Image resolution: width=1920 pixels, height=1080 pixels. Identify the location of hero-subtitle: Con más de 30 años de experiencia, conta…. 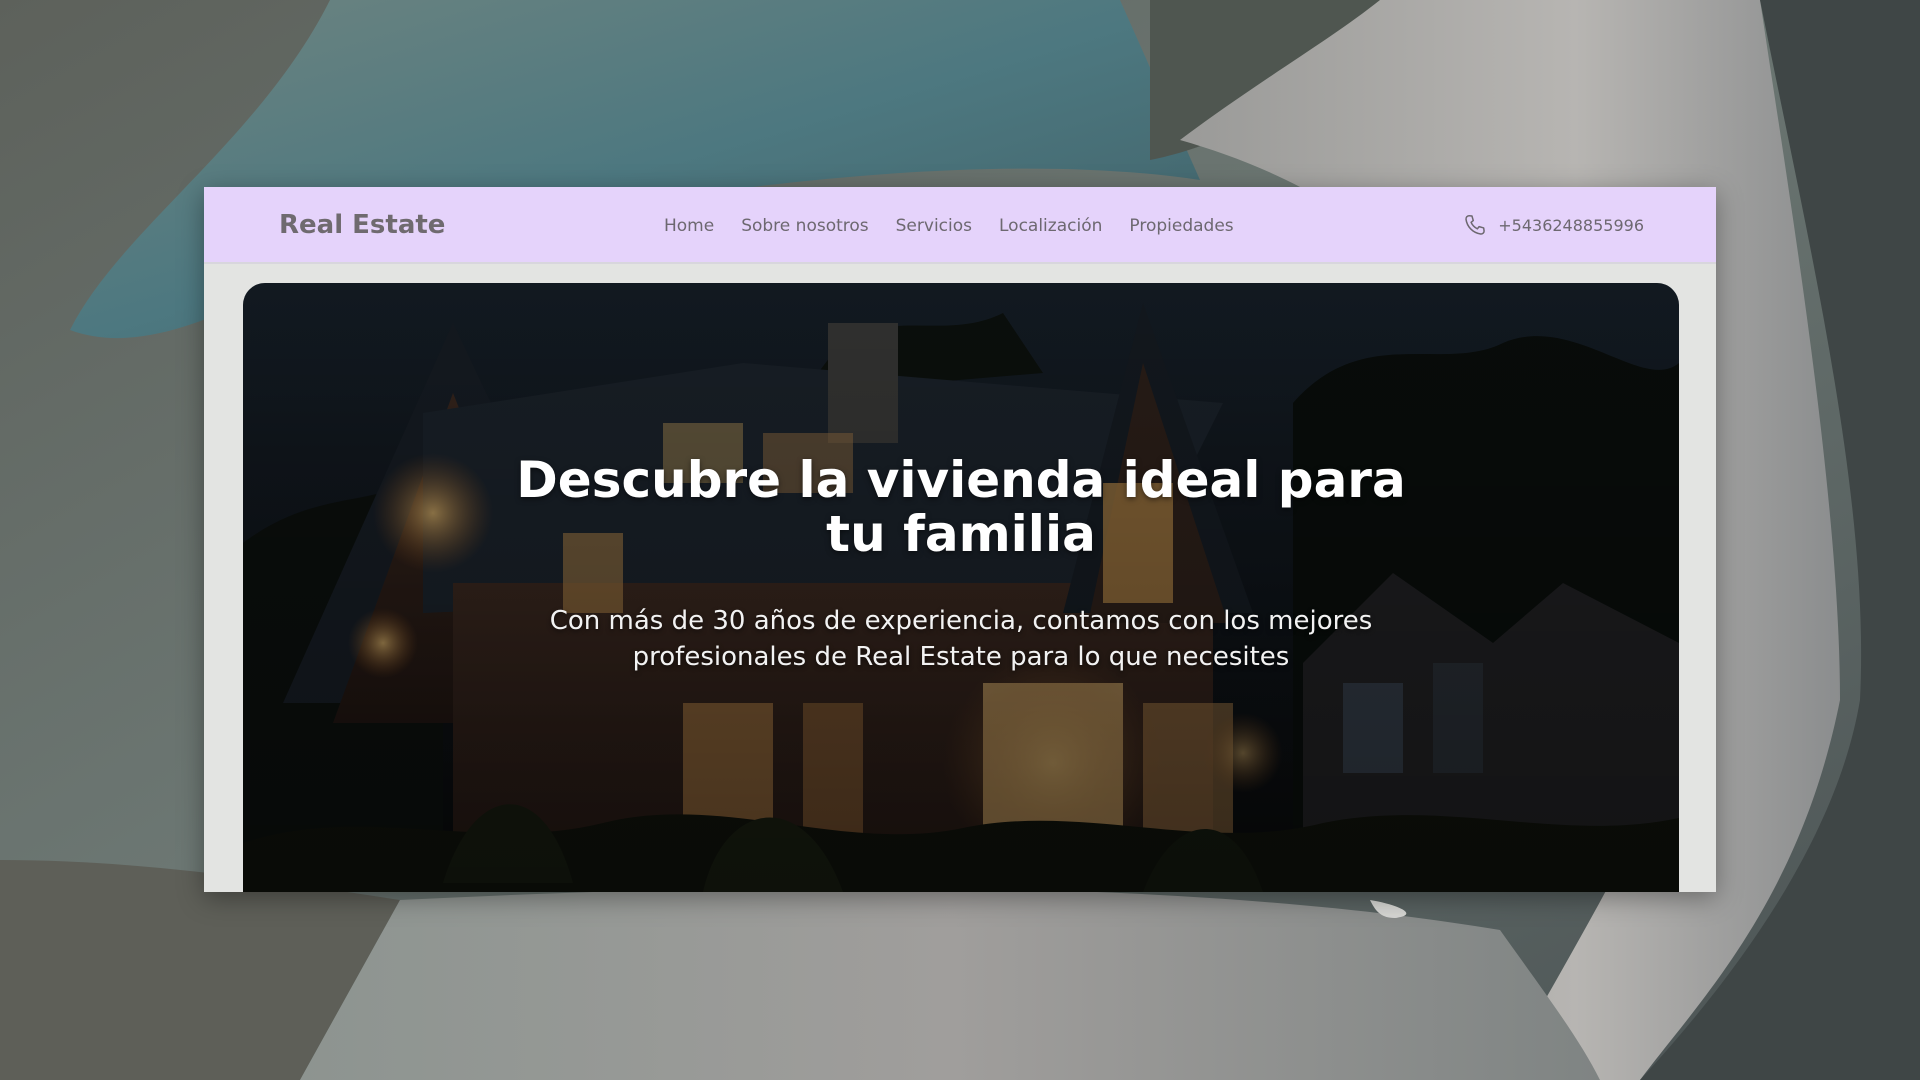
(961, 639).